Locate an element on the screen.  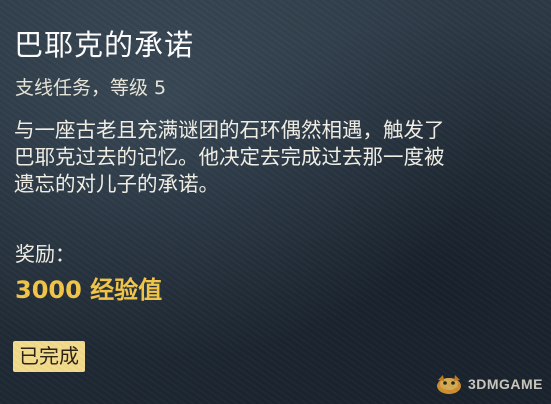
watermark-text: 3DMGAME is located at coordinates (505, 384).